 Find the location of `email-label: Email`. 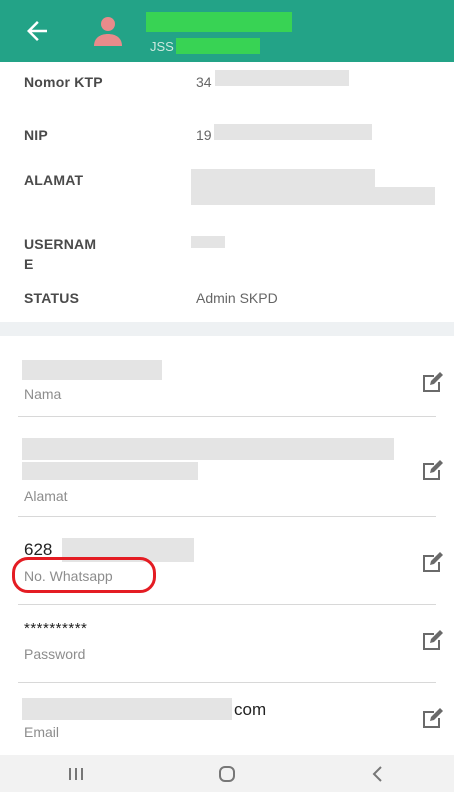

email-label: Email is located at coordinates (42, 732).